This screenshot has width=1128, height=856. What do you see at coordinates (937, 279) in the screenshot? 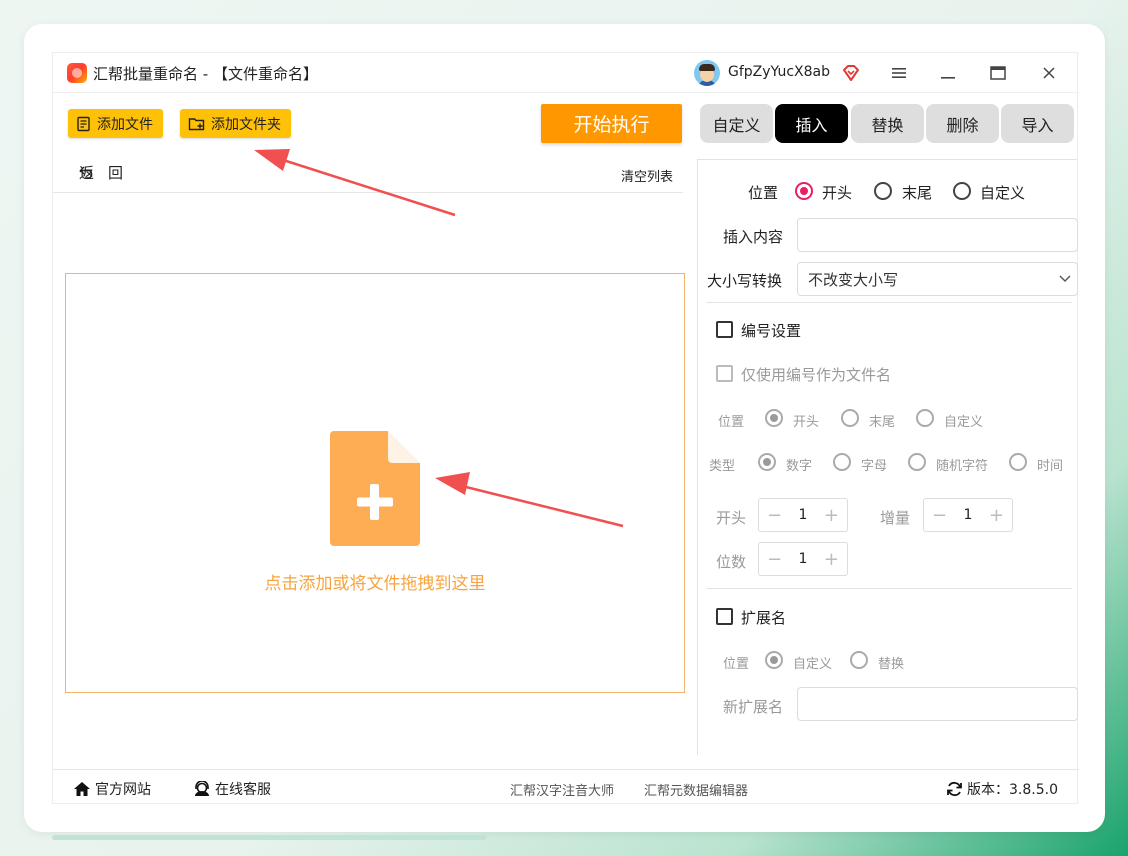
I see `case-convert-select: 不改变大小写` at bounding box center [937, 279].